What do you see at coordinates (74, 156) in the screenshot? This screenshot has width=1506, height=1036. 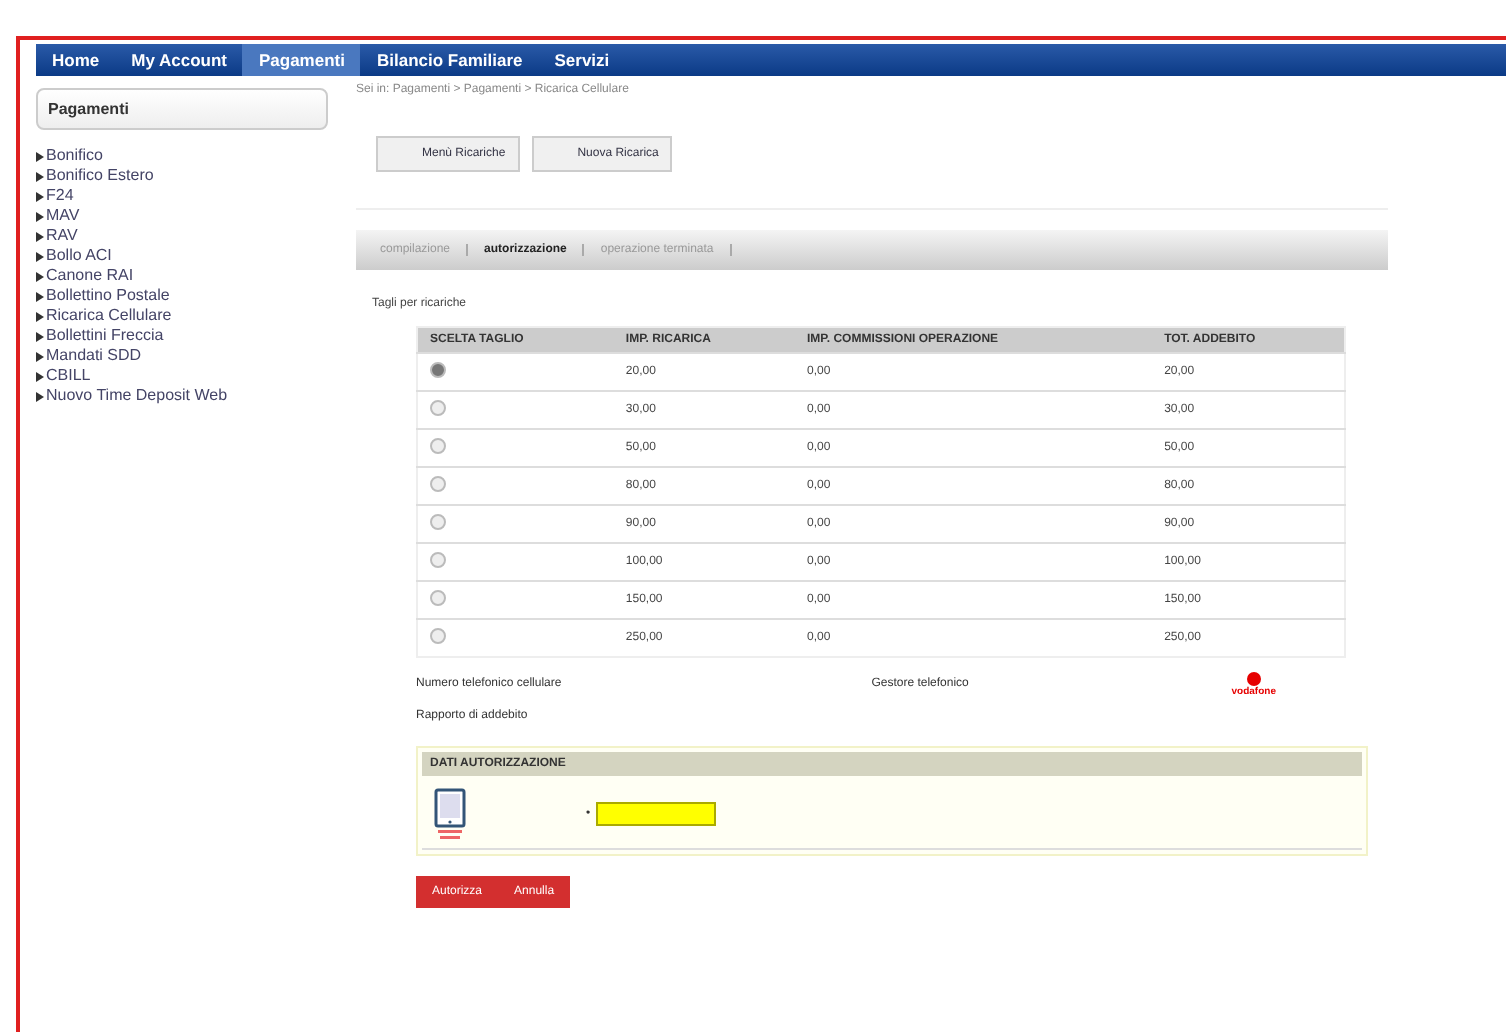 I see `sidebar-link: Bonifico` at bounding box center [74, 156].